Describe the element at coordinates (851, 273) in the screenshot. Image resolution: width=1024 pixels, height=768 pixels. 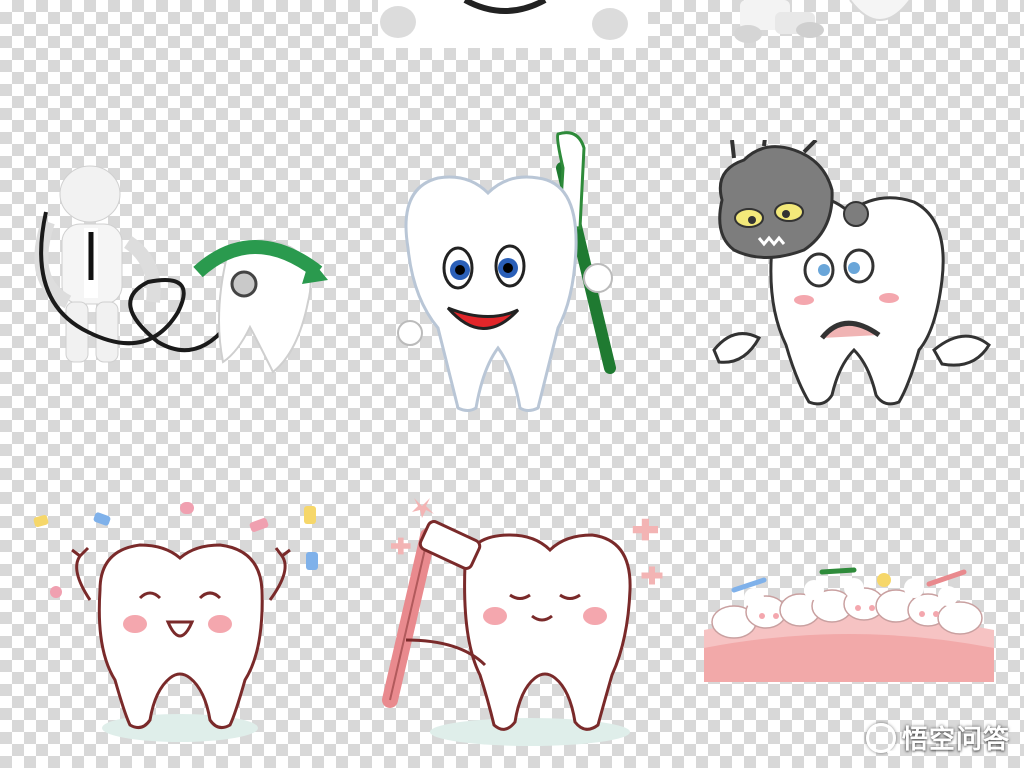
I see `worried-tooth-with-germ` at that location.